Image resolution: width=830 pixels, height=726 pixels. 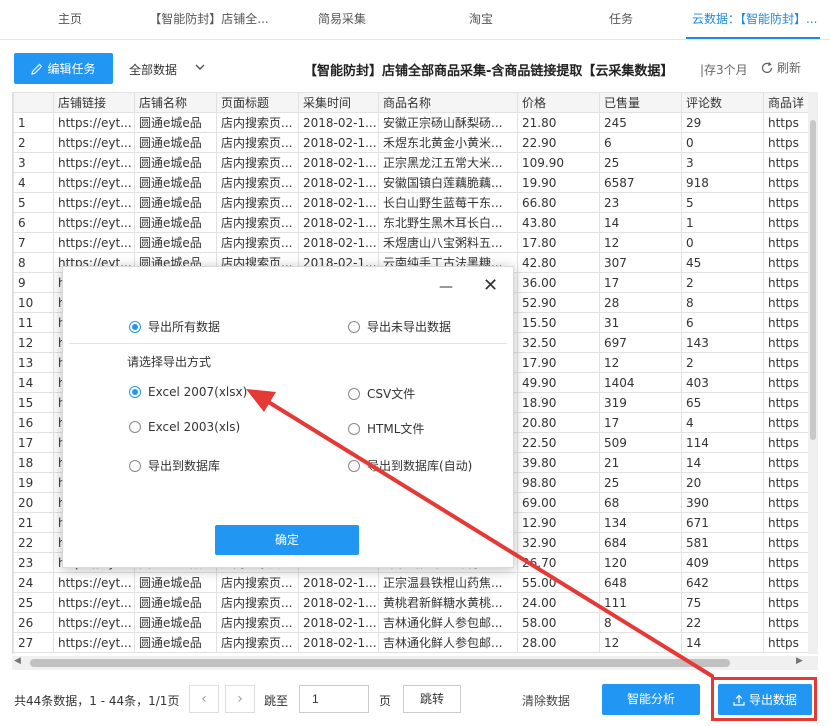 What do you see at coordinates (558, 282) in the screenshot?
I see `table-cell: 36.00` at bounding box center [558, 282].